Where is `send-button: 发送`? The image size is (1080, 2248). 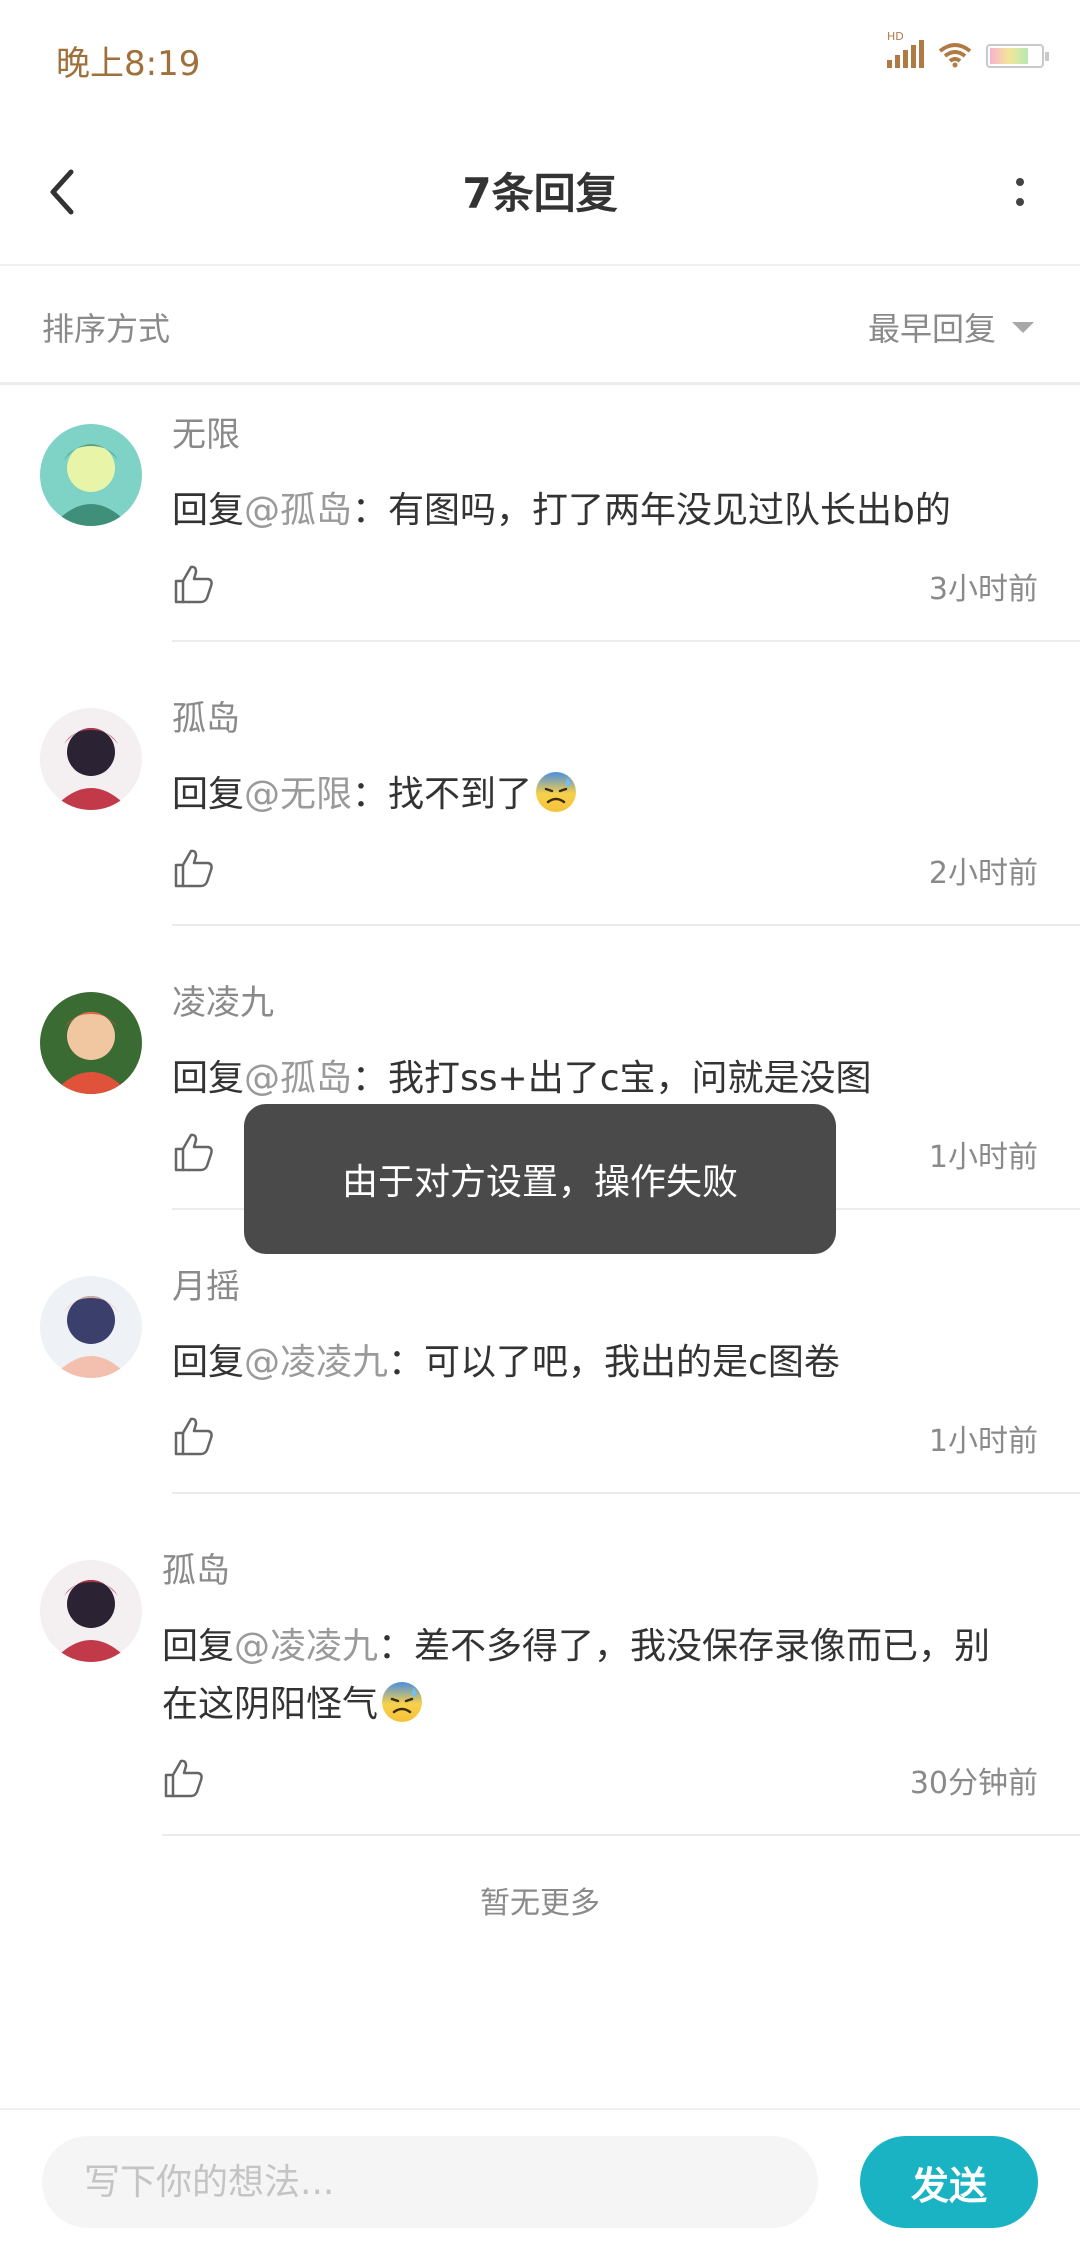
send-button: 发送 is located at coordinates (949, 2182).